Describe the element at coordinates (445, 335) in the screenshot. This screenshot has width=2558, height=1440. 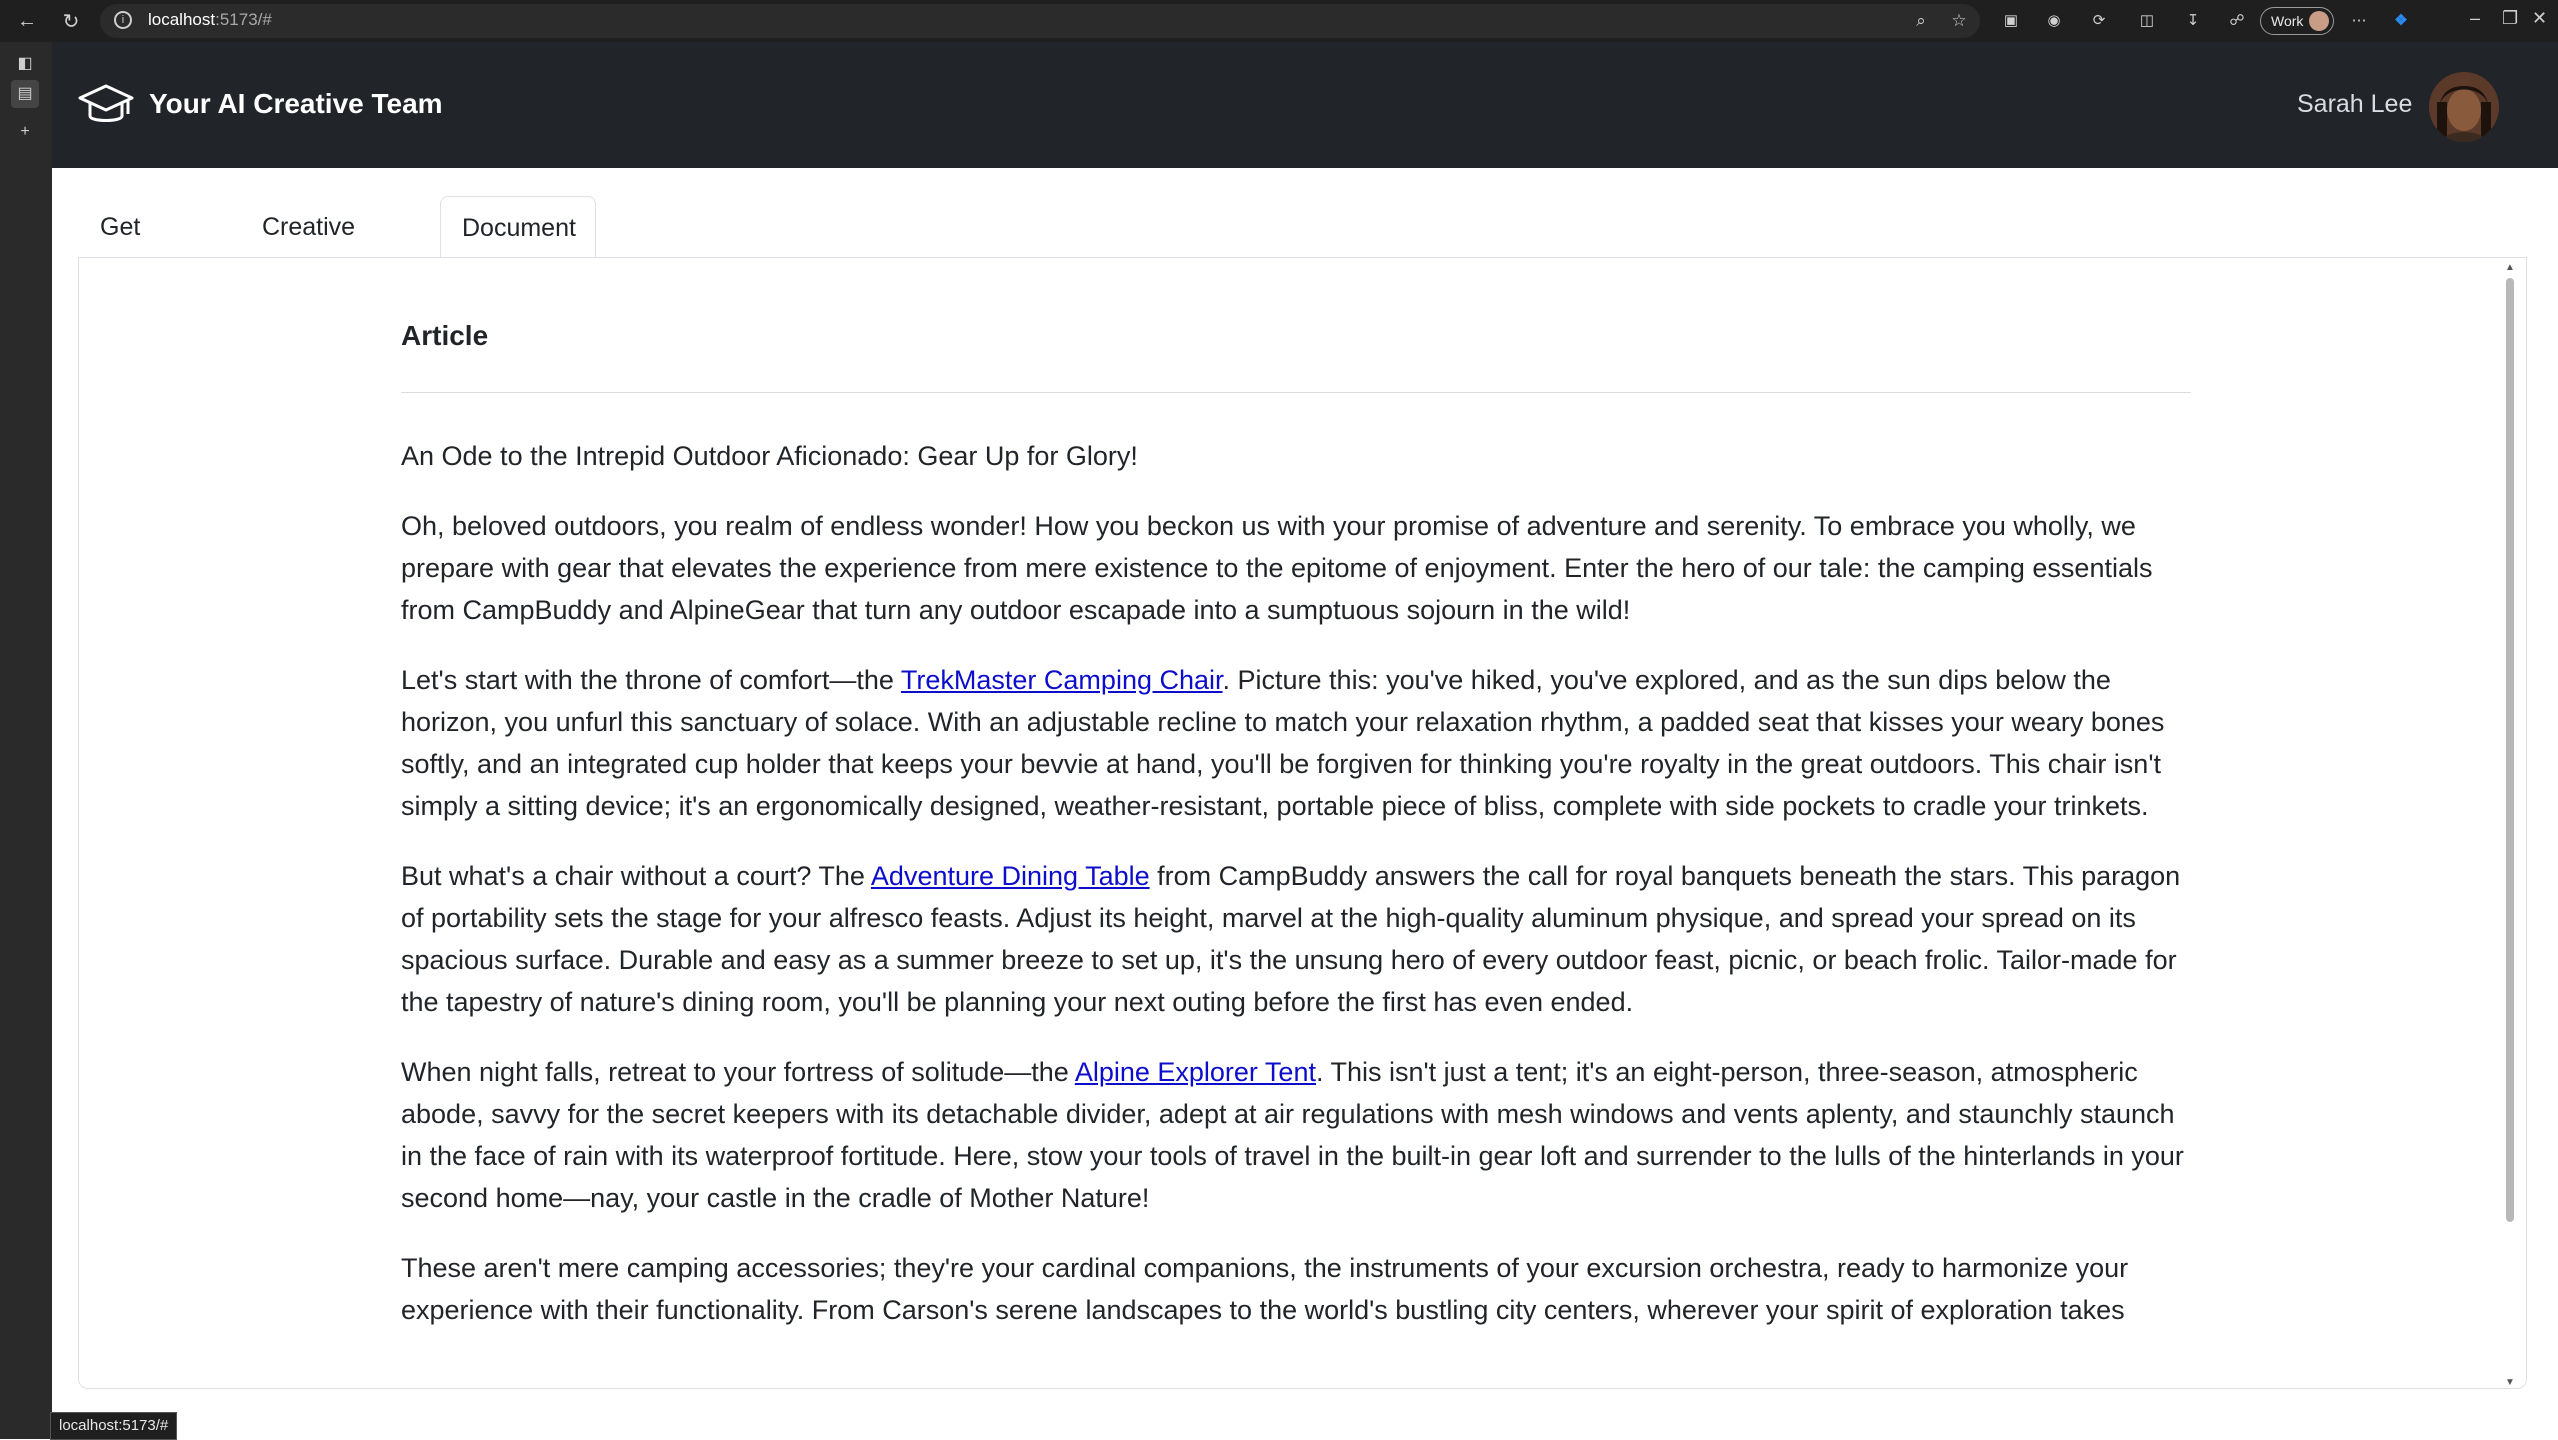
I see `section-heading: Article` at that location.